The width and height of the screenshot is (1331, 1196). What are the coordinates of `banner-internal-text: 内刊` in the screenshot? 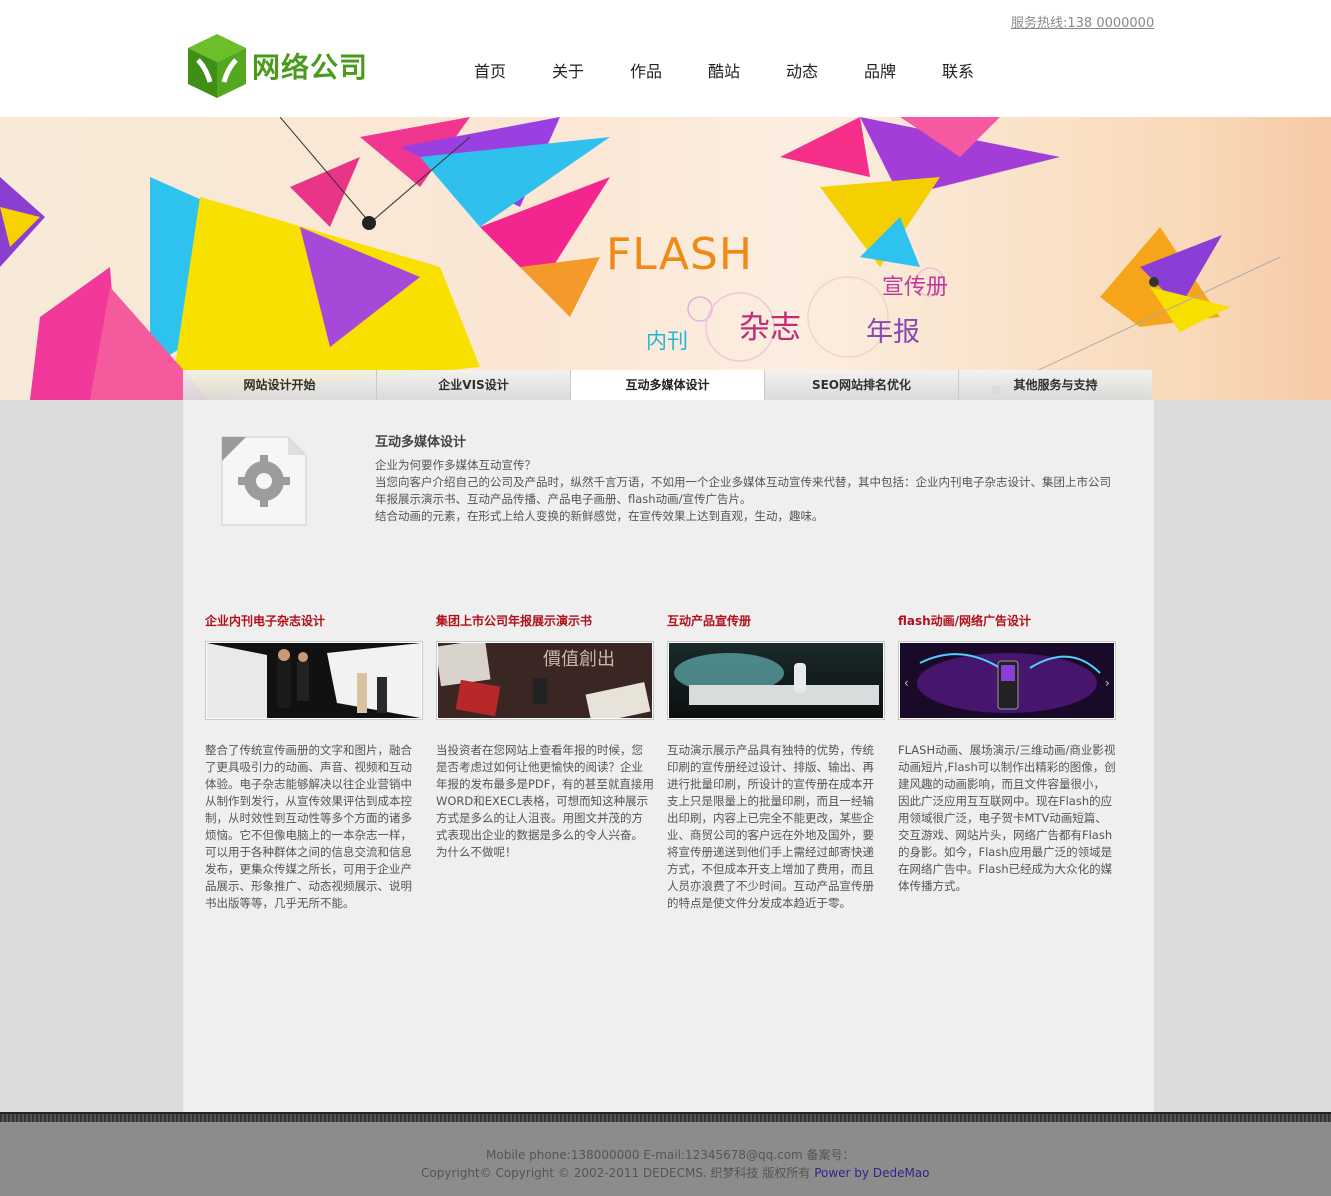 It's located at (667, 341).